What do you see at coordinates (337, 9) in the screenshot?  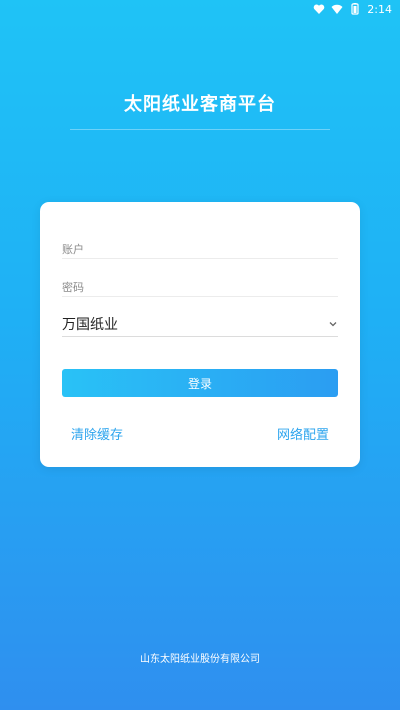 I see `wifi-icon` at bounding box center [337, 9].